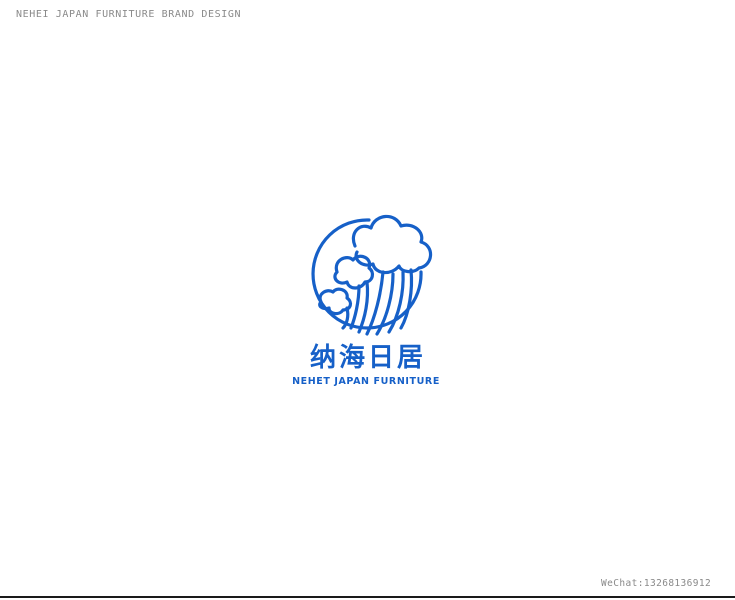 The image size is (735, 600). Describe the element at coordinates (129, 14) in the screenshot. I see `header-caption: NEHEI JAPAN FURNITURE BRAND DESIGN` at that location.